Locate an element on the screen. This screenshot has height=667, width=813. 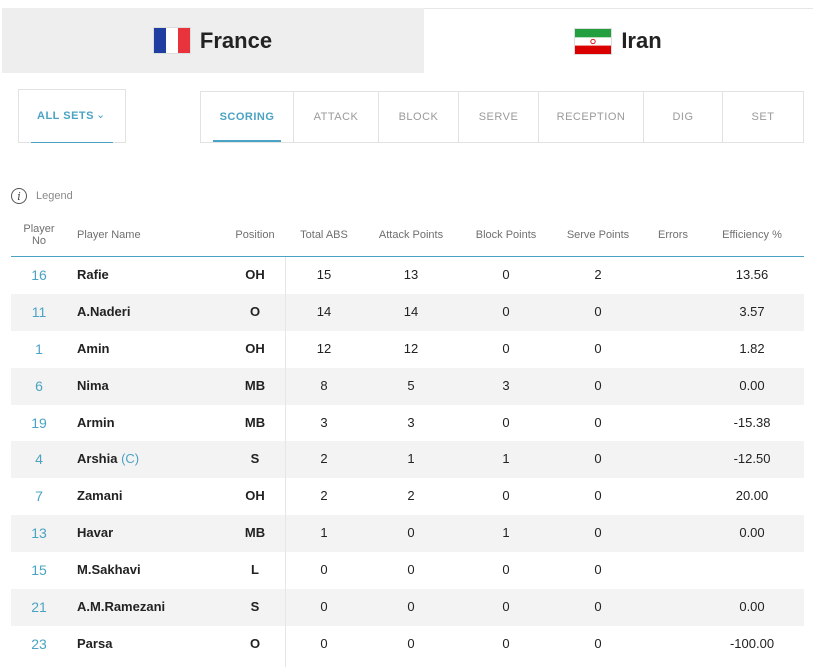
column-header-player-name: Player Name is located at coordinates (109, 235).